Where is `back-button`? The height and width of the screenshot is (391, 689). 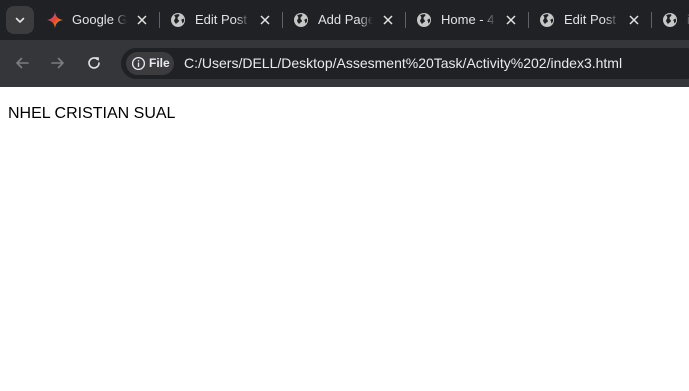 back-button is located at coordinates (22, 63).